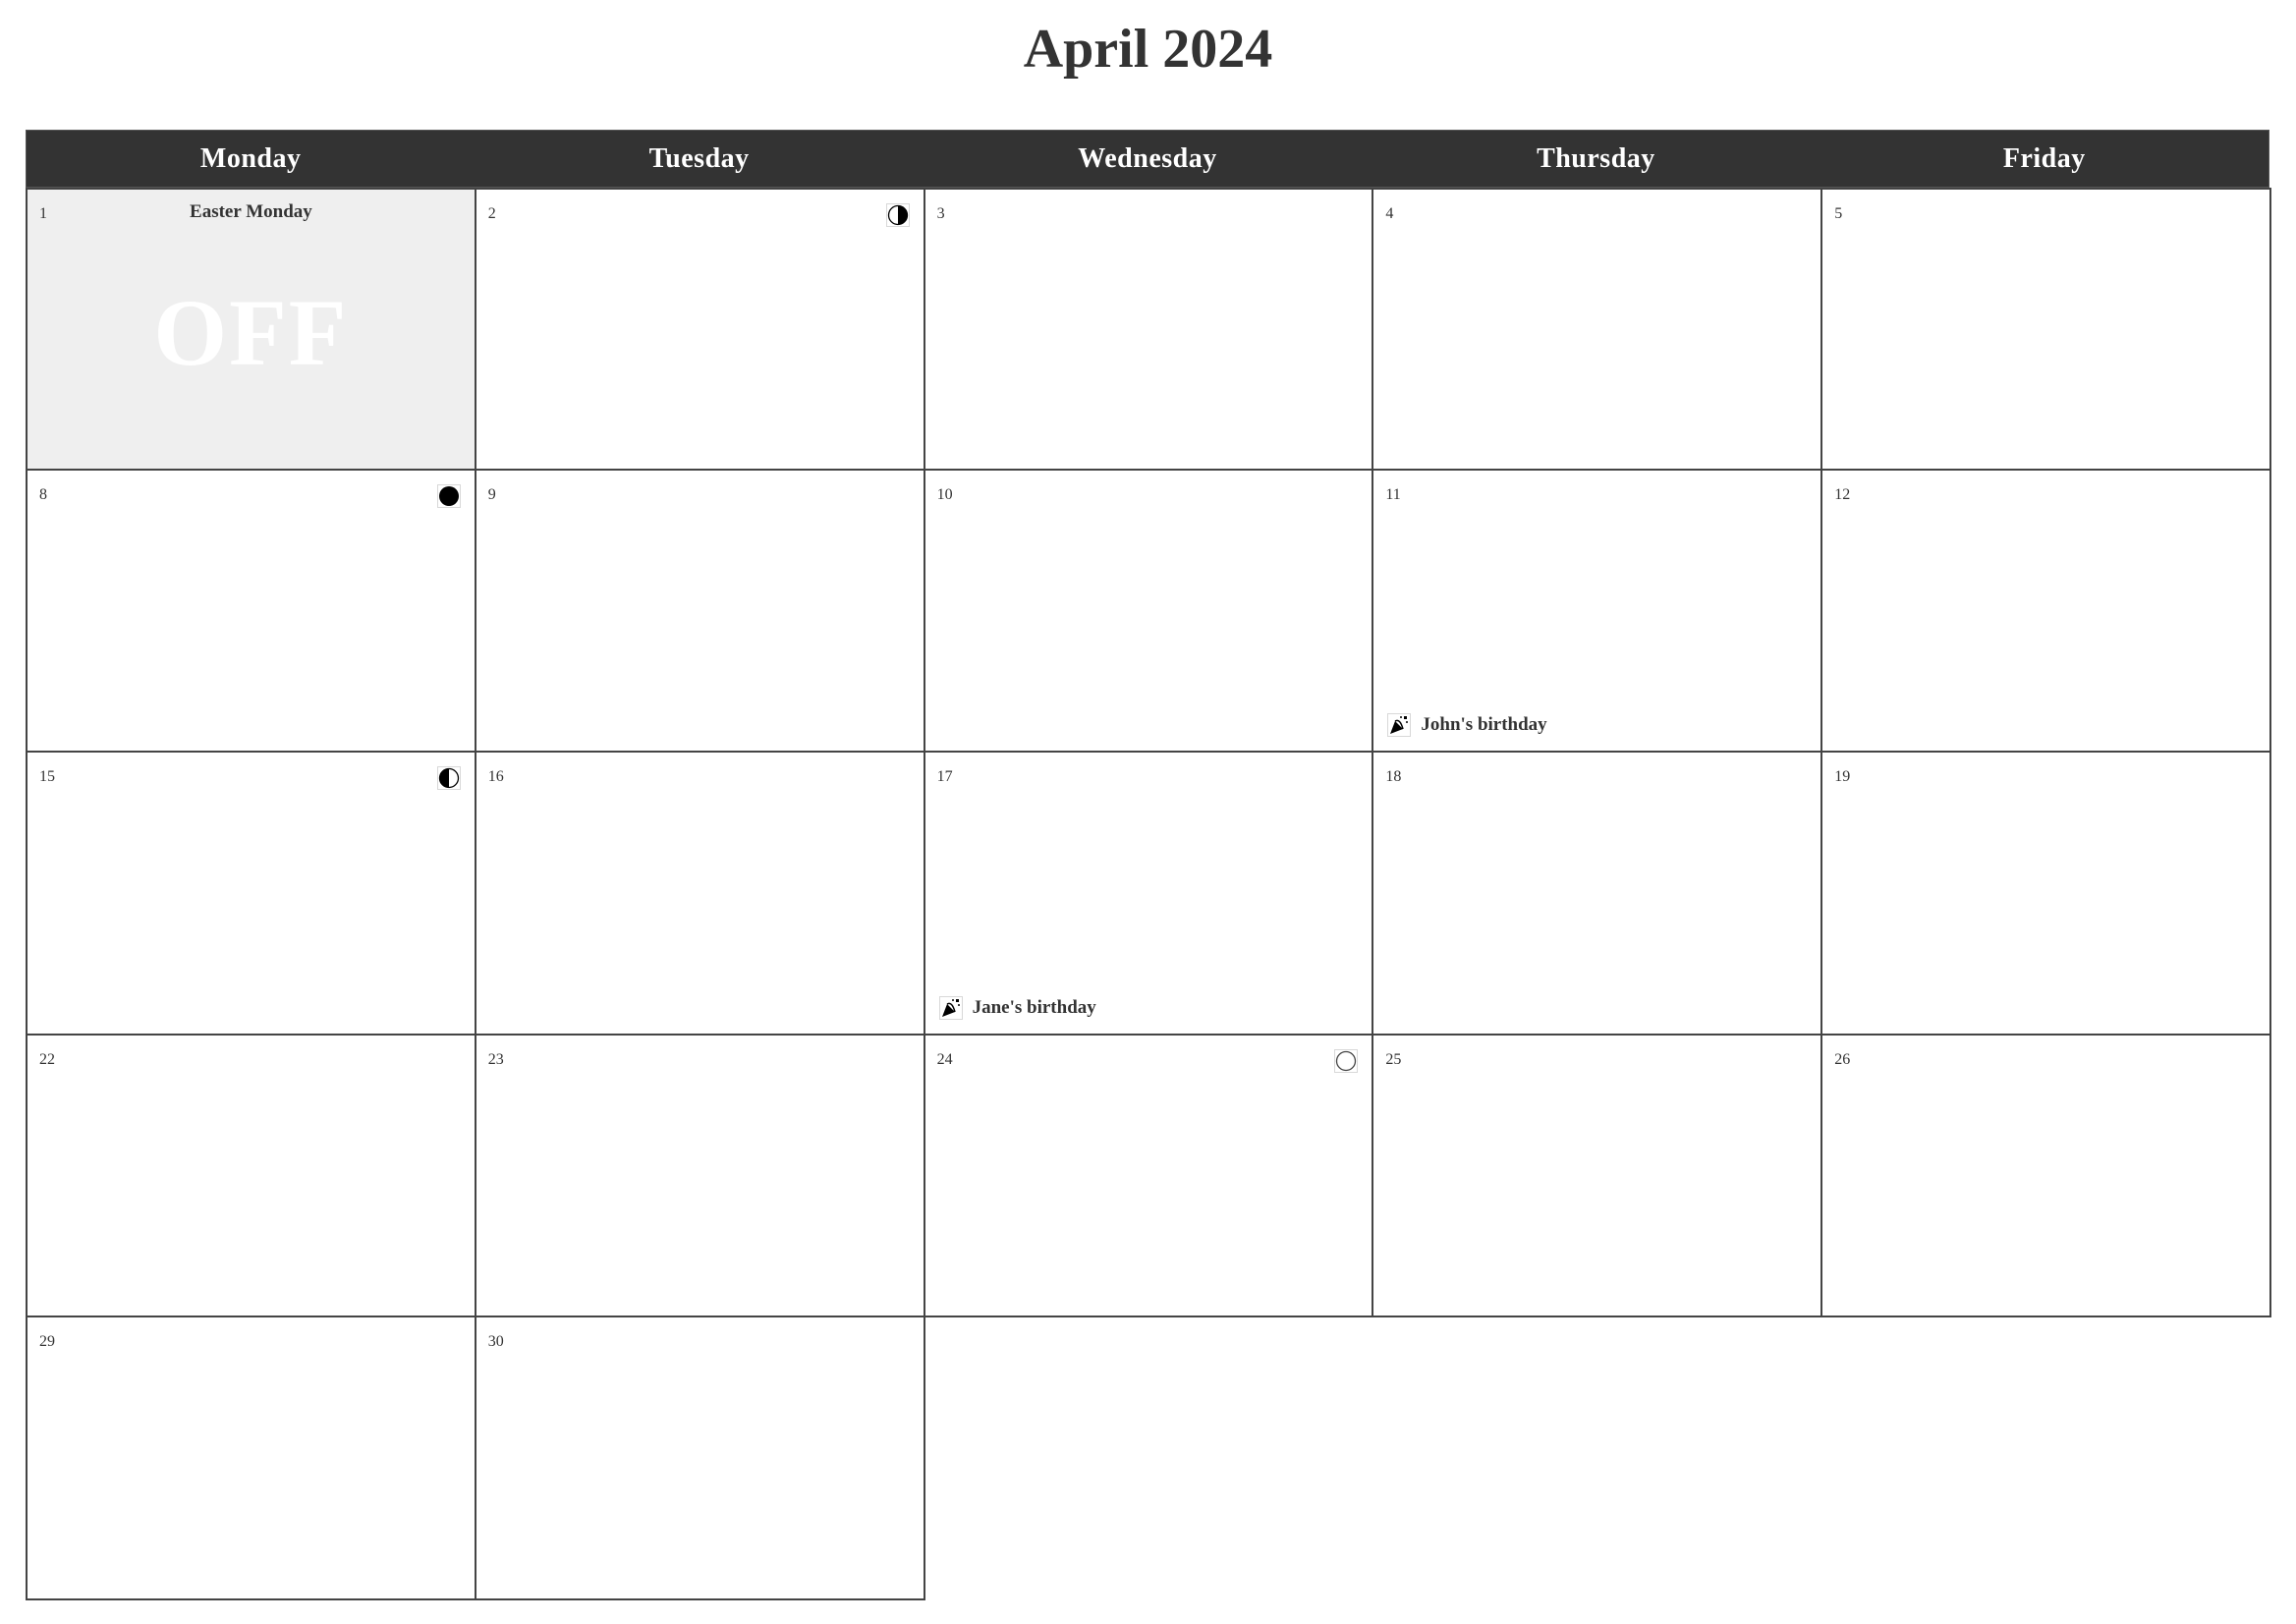 The image size is (2296, 1624). I want to click on weekday-friday: Friday, so click(2044, 158).